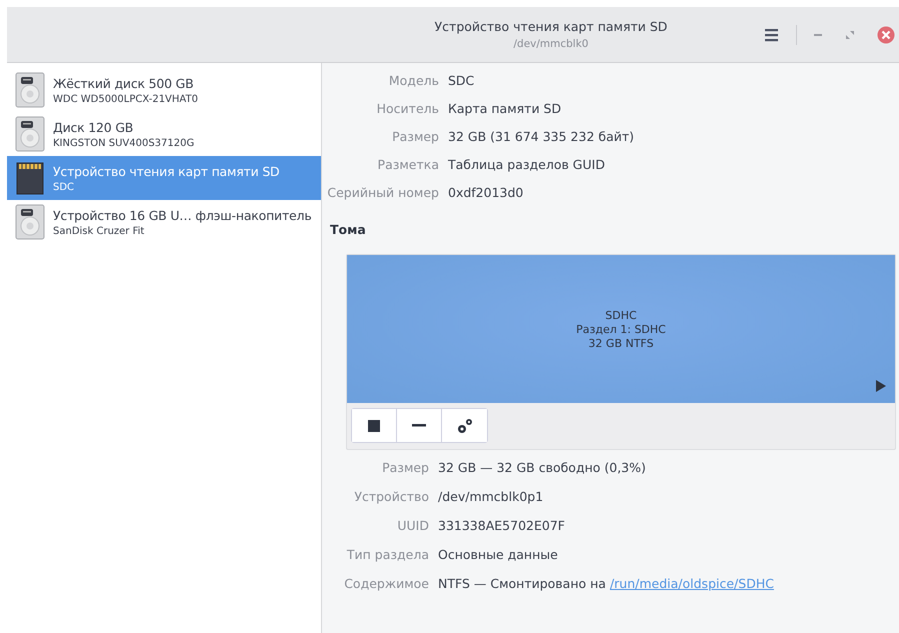 The width and height of the screenshot is (899, 633). Describe the element at coordinates (123, 143) in the screenshot. I see `drive-model: KINGSTON SUV400S37120G` at that location.